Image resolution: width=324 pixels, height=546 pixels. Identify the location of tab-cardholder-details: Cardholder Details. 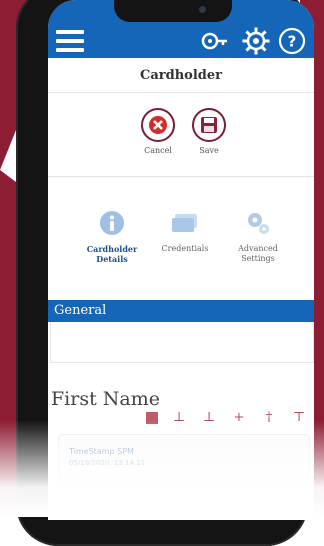
(112, 237).